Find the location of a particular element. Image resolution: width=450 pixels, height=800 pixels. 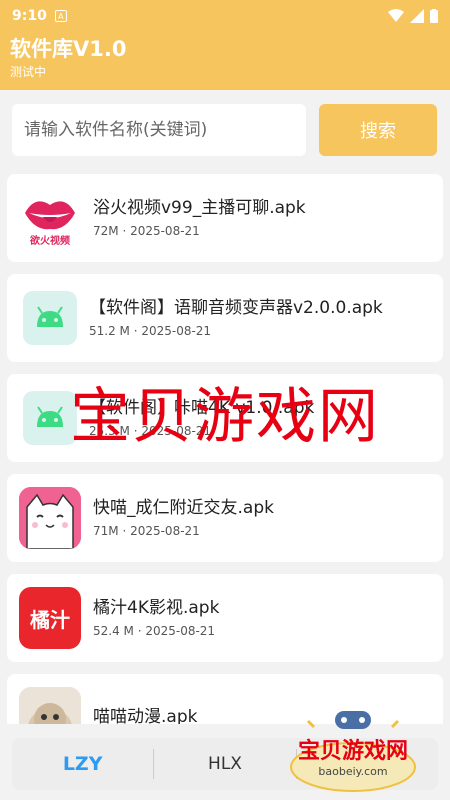

list-item: 欲火视频 浴火视频v99_主播可聊.apk 72M · 2025-08-21 is located at coordinates (225, 218).